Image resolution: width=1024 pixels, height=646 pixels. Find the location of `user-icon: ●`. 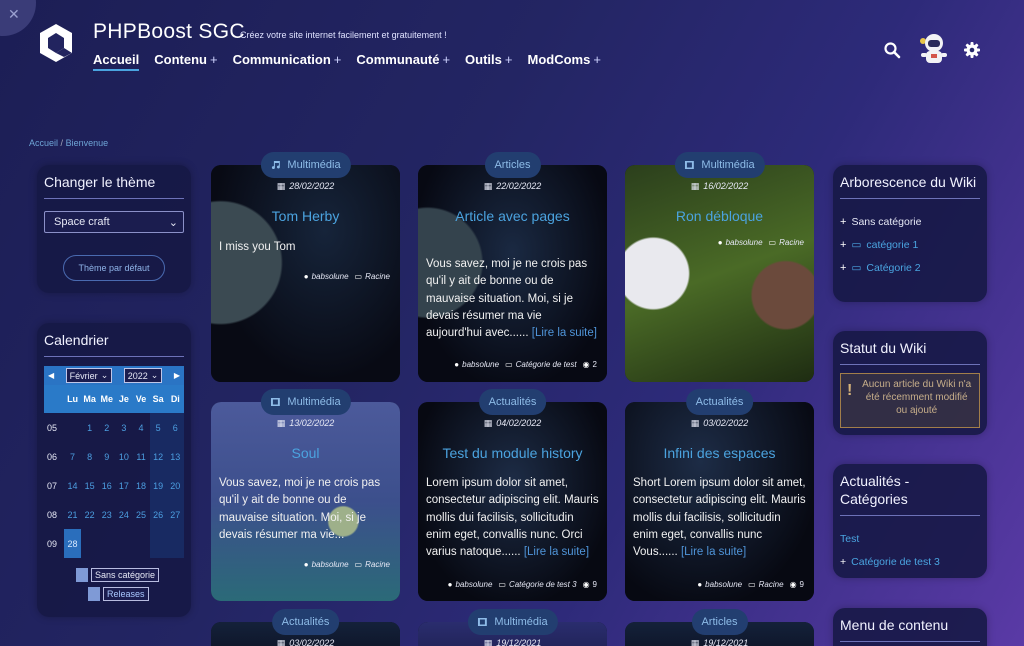

user-icon: ● is located at coordinates (700, 584).